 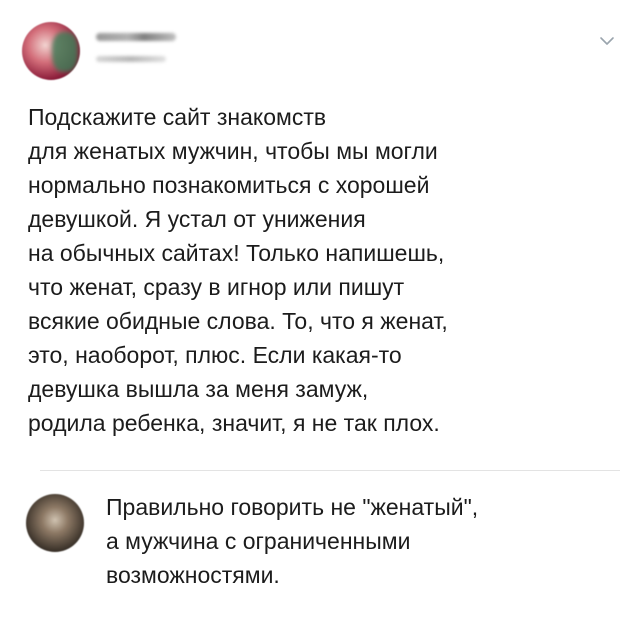 I want to click on reply-author-avatar, so click(x=55, y=523).